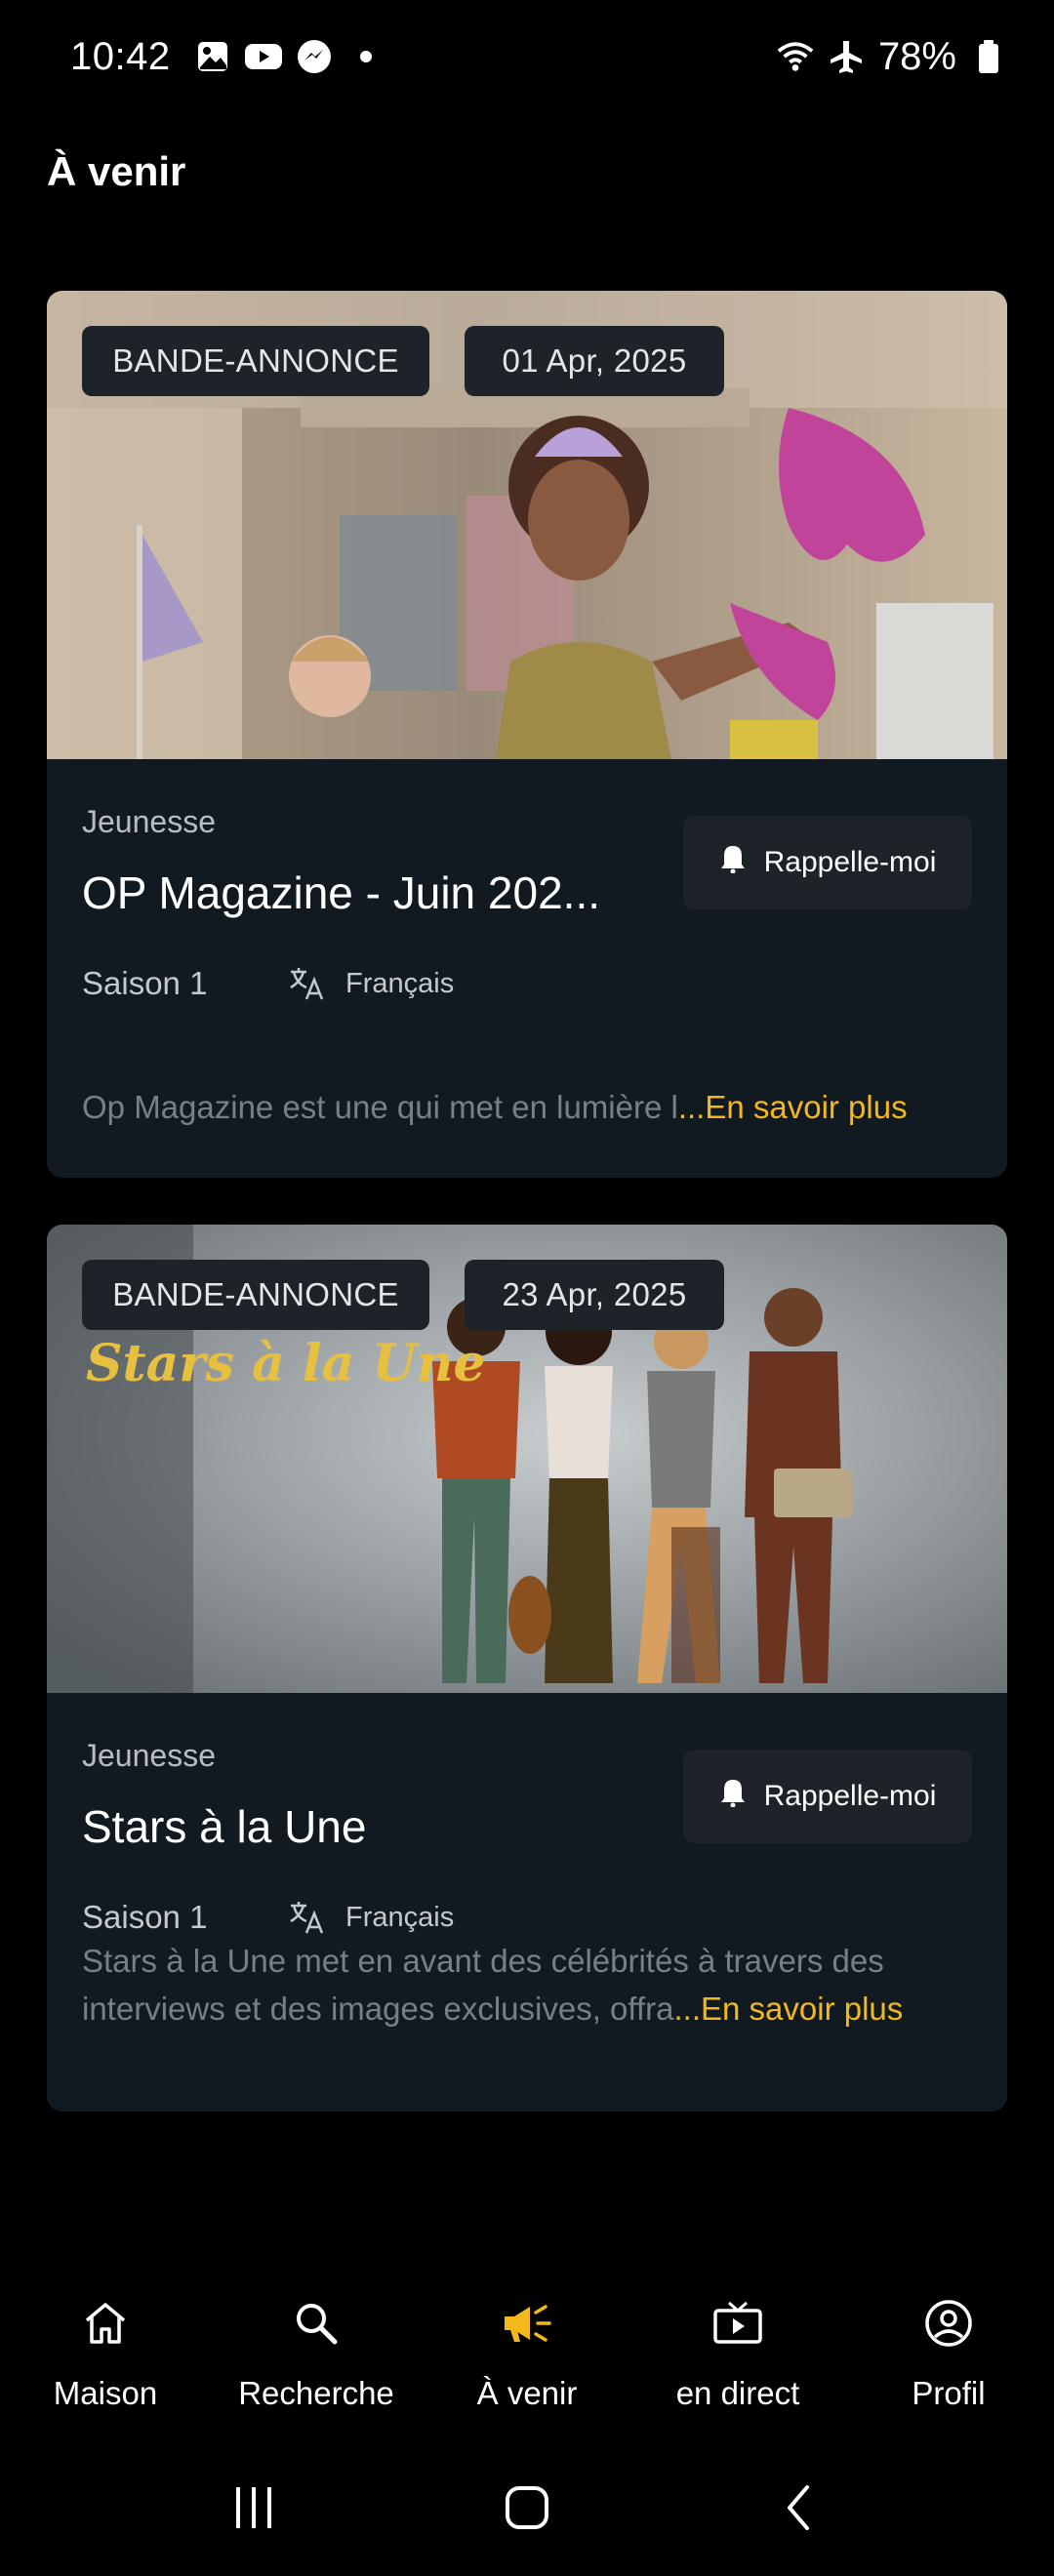 The height and width of the screenshot is (2576, 1054). I want to click on nav-item-live: en direct, so click(737, 2354).